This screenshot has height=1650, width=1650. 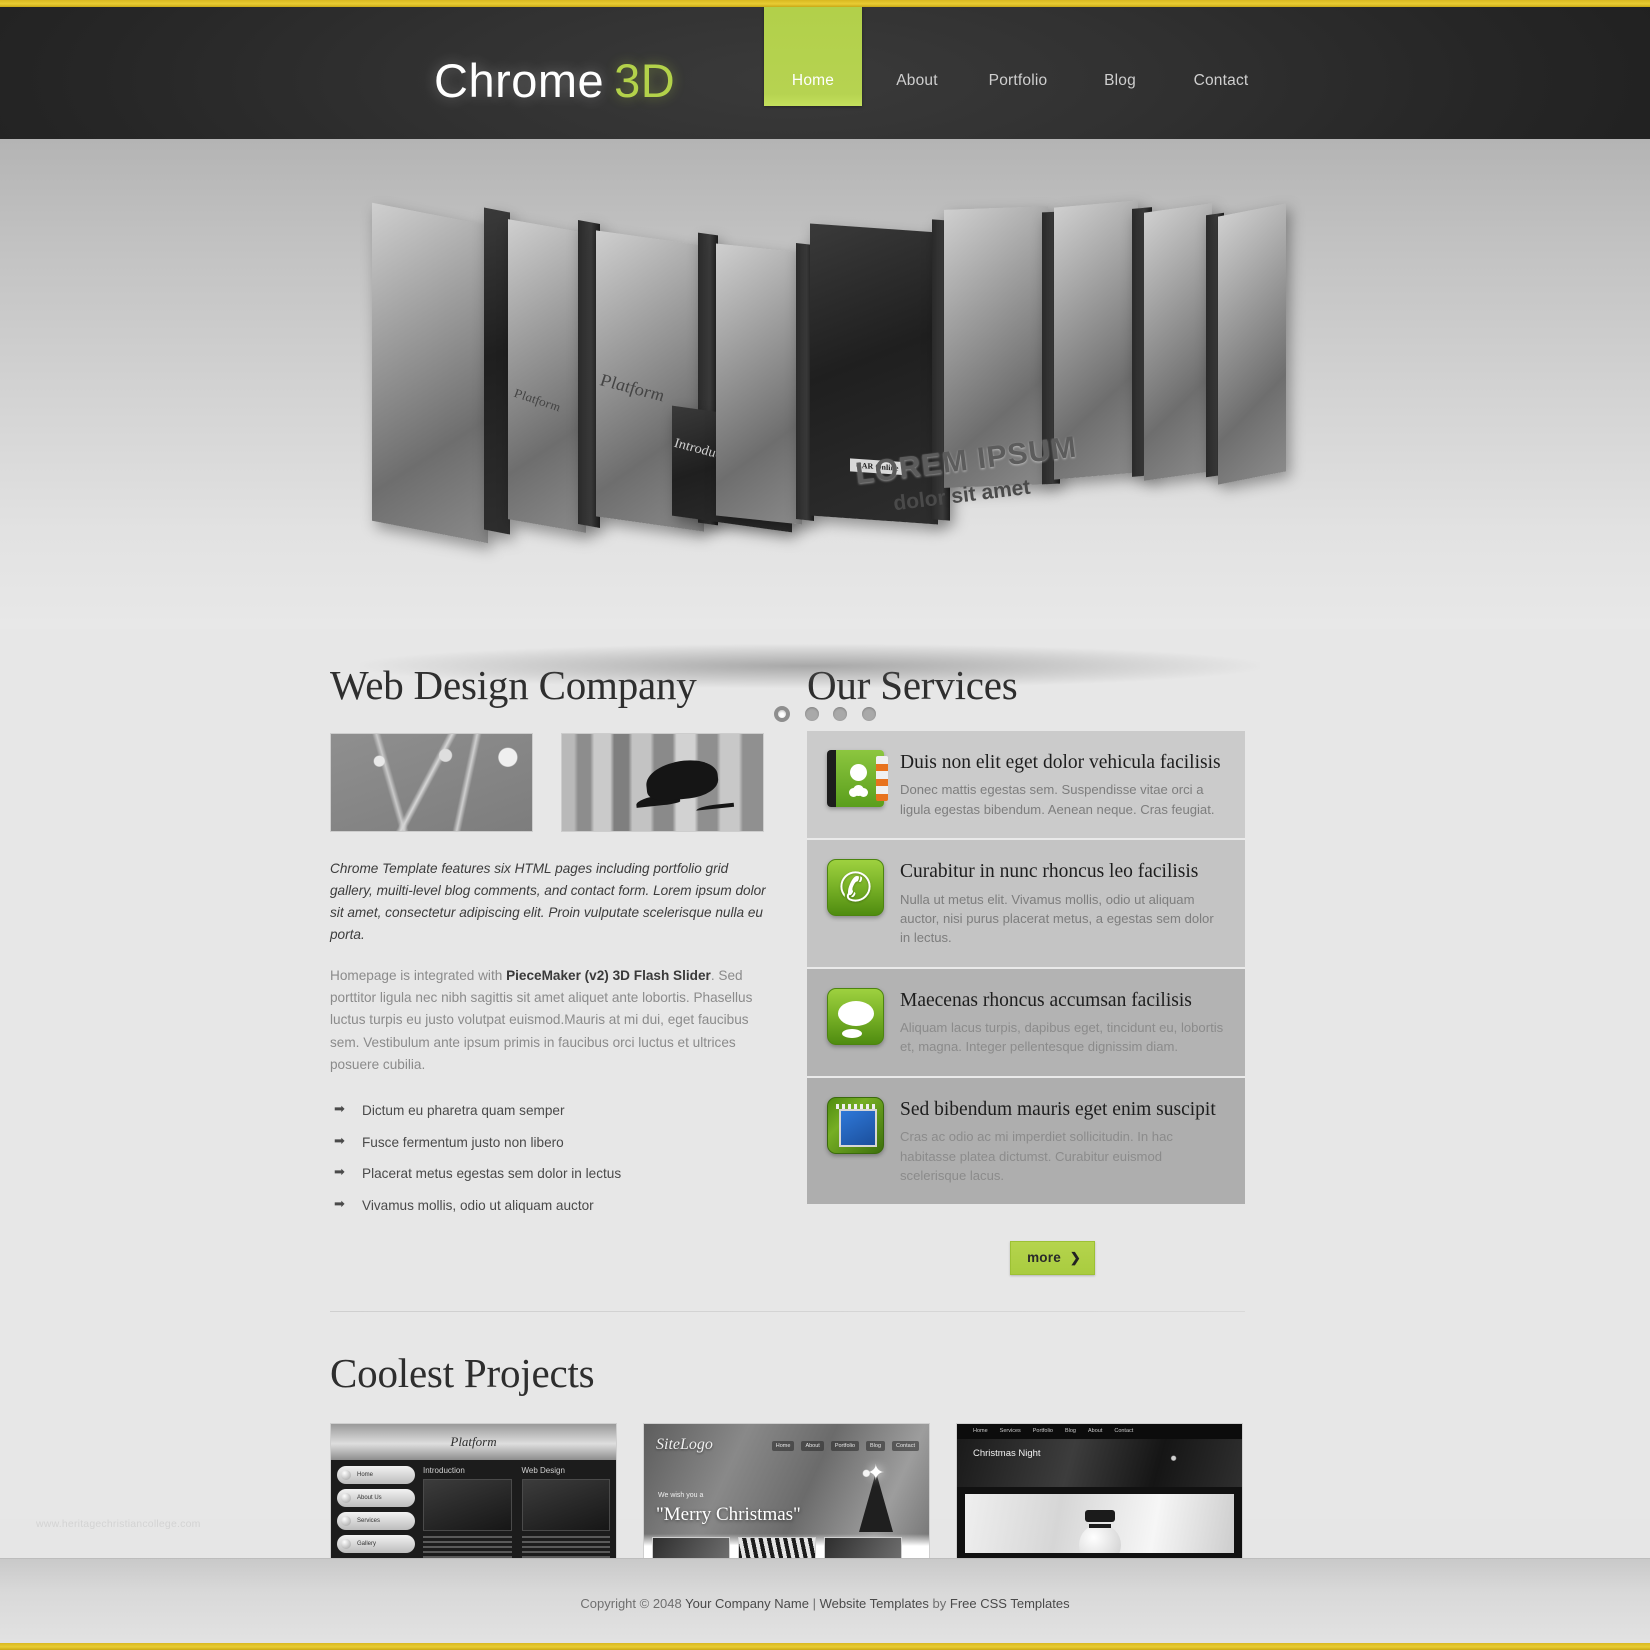 What do you see at coordinates (376, 1497) in the screenshot?
I see `project1-nav-item: About Us` at bounding box center [376, 1497].